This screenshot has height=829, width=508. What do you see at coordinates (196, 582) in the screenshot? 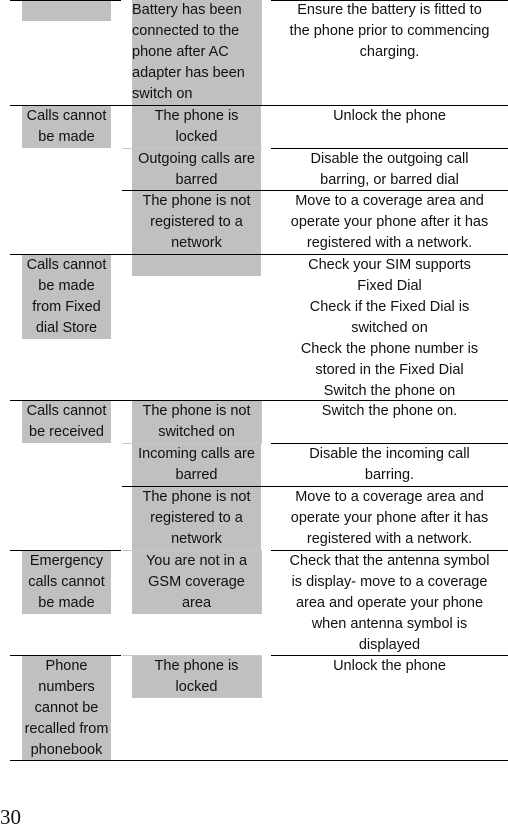
I see `cause-cell: You are not in a GSM coverage area` at bounding box center [196, 582].